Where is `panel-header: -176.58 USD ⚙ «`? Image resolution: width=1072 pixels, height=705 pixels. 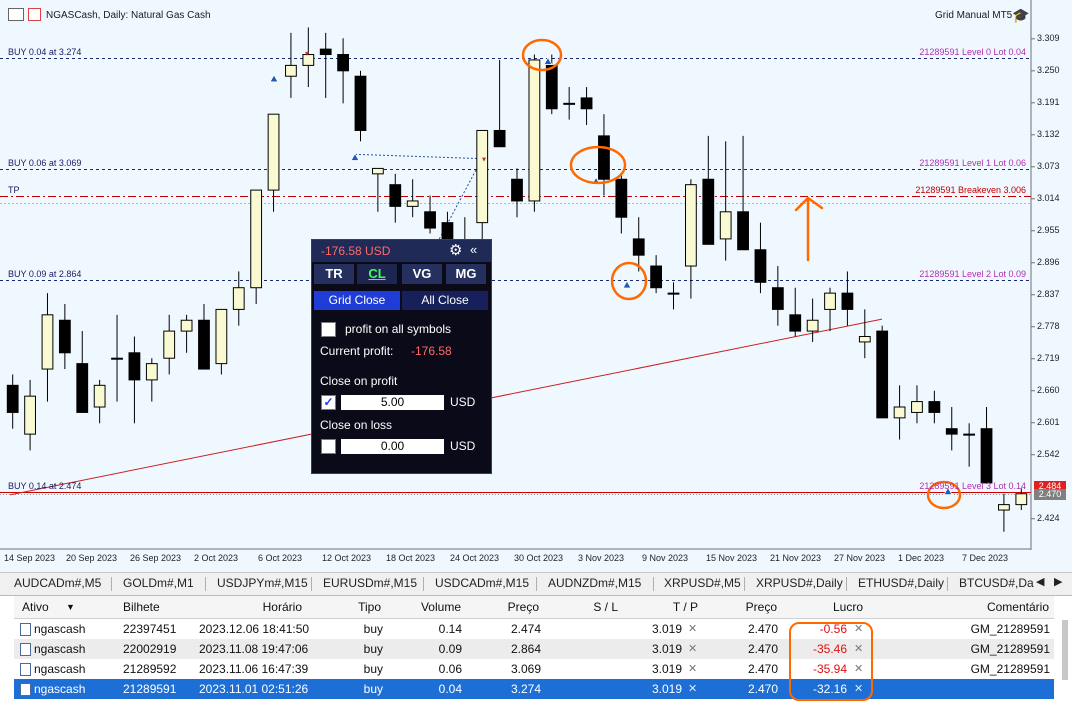 panel-header: -176.58 USD ⚙ « is located at coordinates (401, 251).